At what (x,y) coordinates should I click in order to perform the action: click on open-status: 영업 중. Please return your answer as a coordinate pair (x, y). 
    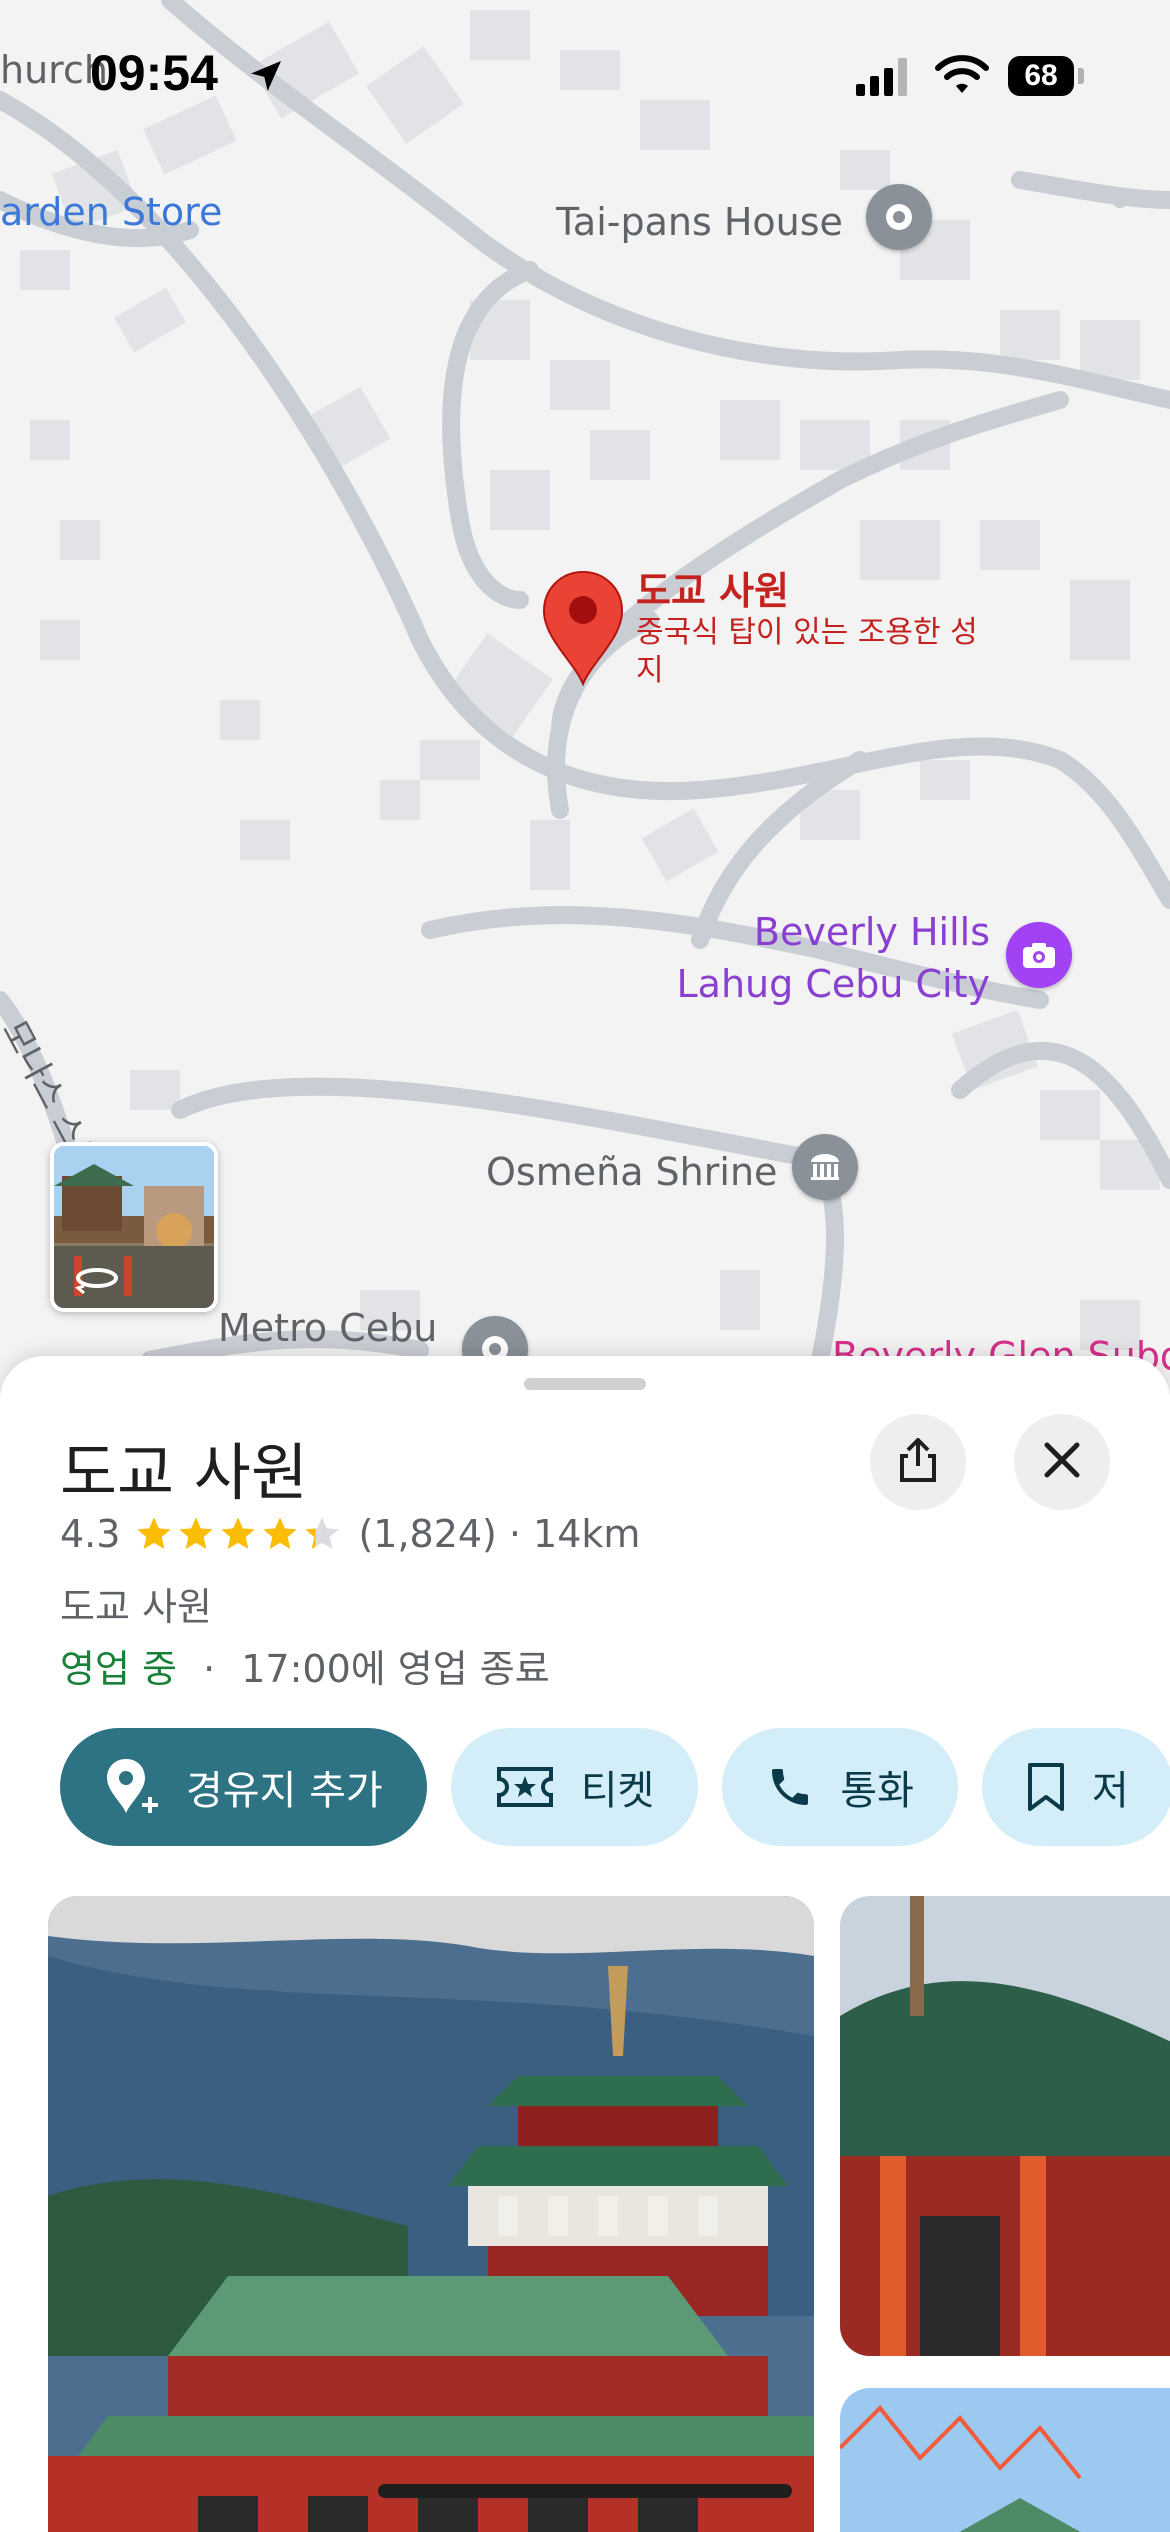
    Looking at the image, I should click on (118, 1669).